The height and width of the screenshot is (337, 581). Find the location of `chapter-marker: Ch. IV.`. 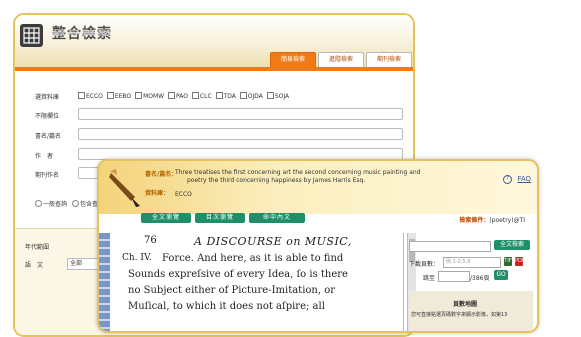

chapter-marker: Ch. IV. is located at coordinates (137, 258).